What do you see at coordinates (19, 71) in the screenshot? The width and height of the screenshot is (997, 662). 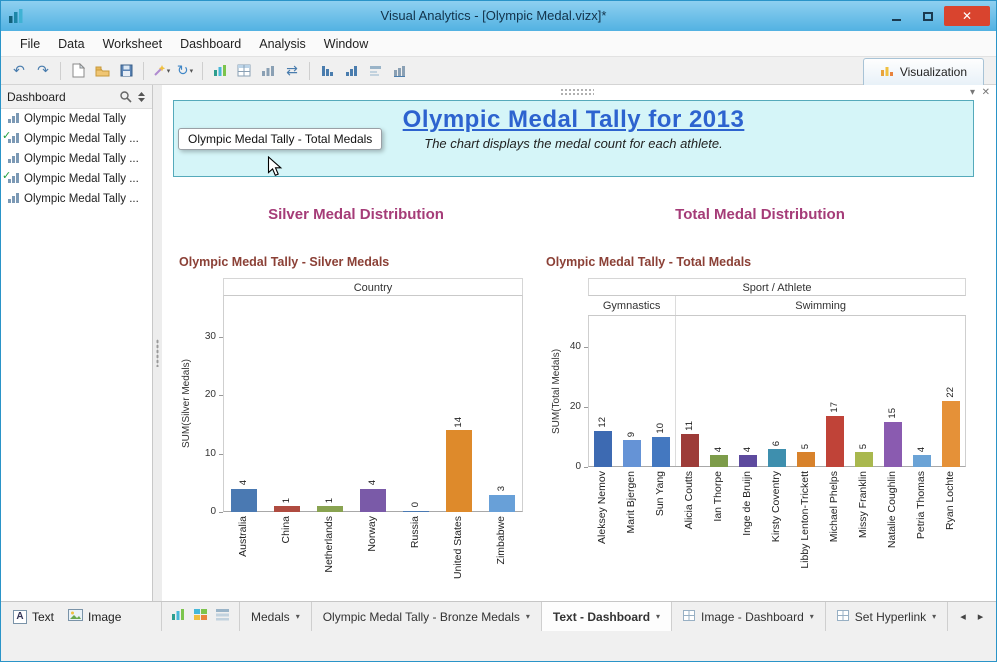 I see `undo-icon: ↶` at bounding box center [19, 71].